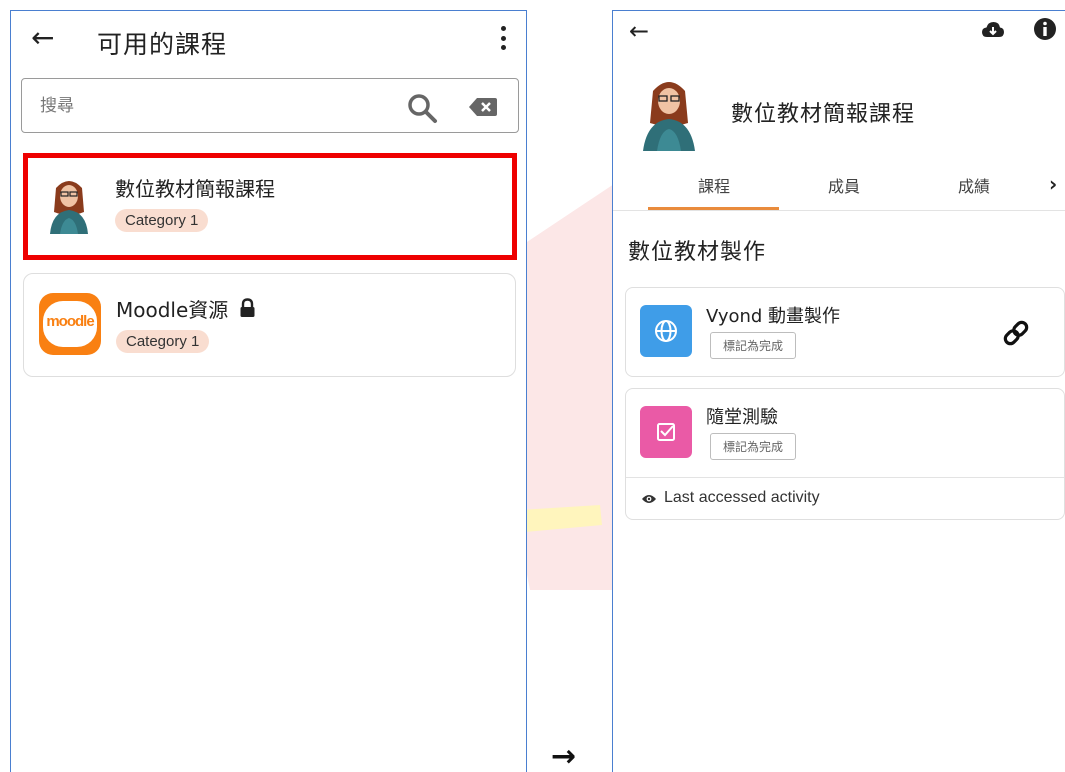 Image resolution: width=1065 pixels, height=772 pixels. Describe the element at coordinates (845, 332) in the screenshot. I see `activity-card-vyond: Vyond 動畫製作 標記為完成` at that location.